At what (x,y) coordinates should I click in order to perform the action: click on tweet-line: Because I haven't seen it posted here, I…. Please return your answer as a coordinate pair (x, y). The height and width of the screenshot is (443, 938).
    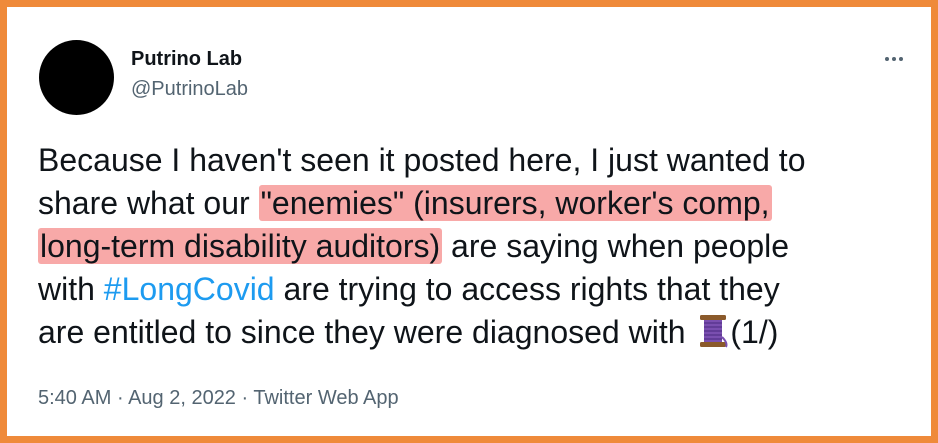
    Looking at the image, I should click on (478, 160).